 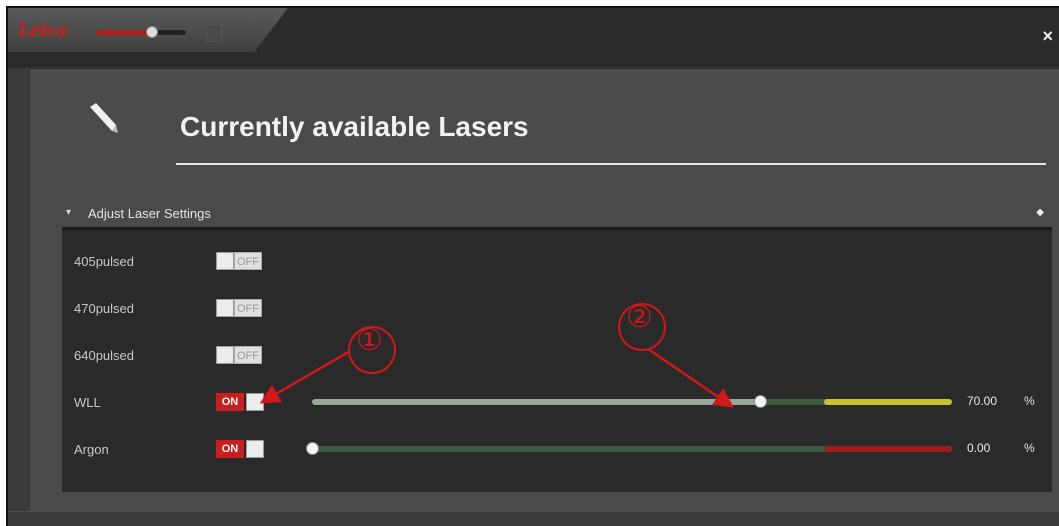 I want to click on laser-row-470pulsed: 470pulsed OFF, so click(x=557, y=309).